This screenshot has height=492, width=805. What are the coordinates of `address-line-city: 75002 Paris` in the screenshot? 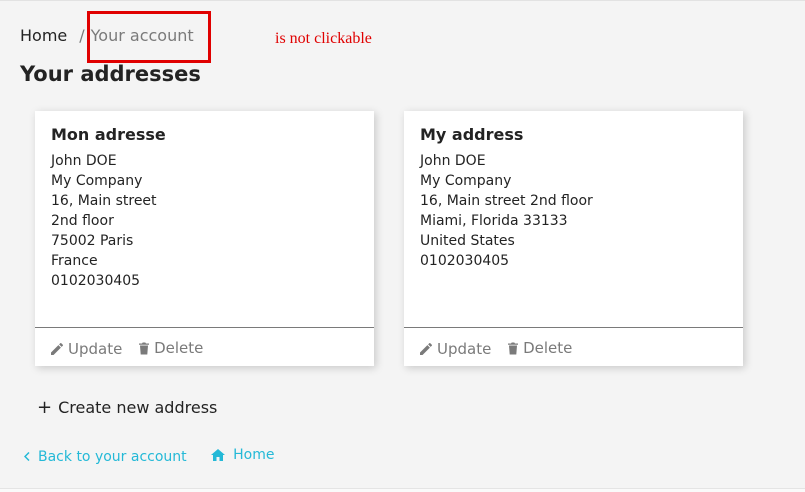 It's located at (92, 241).